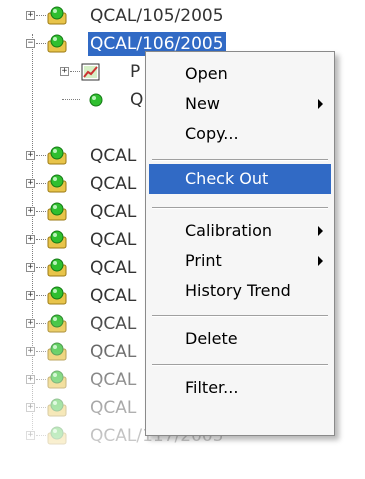 The width and height of the screenshot is (365, 479). Describe the element at coordinates (240, 339) in the screenshot. I see `menu-item-delete: Delete` at that location.